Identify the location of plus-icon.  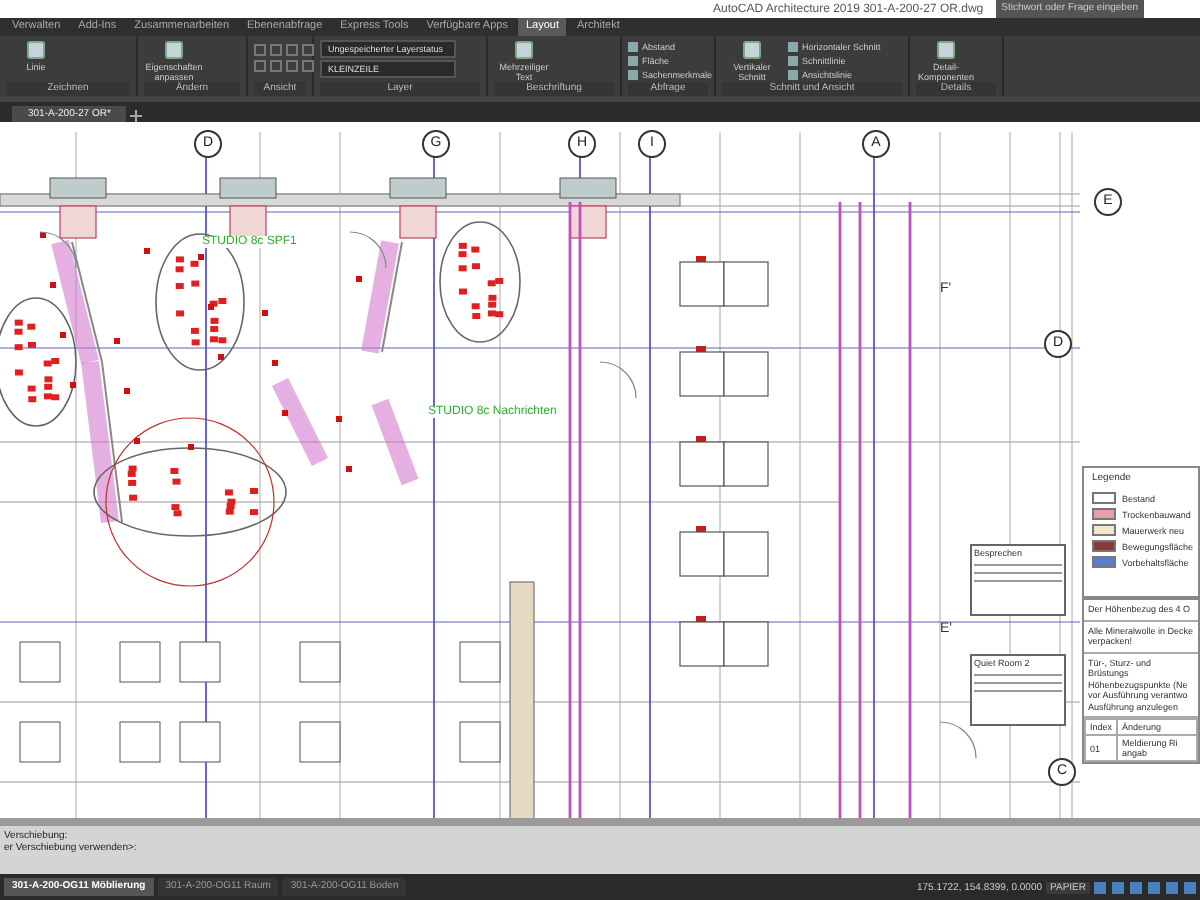
(136, 116).